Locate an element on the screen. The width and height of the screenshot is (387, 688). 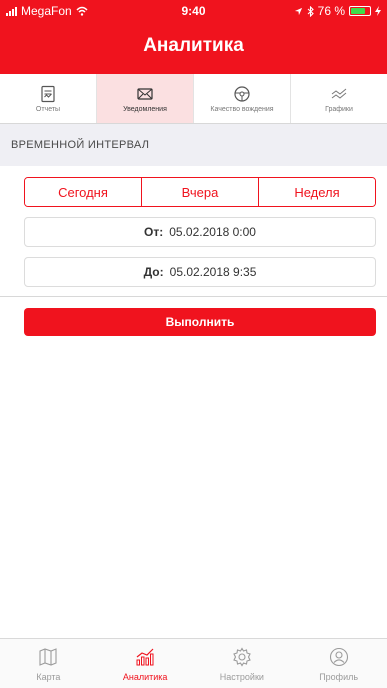
map-icon is located at coordinates (48, 656).